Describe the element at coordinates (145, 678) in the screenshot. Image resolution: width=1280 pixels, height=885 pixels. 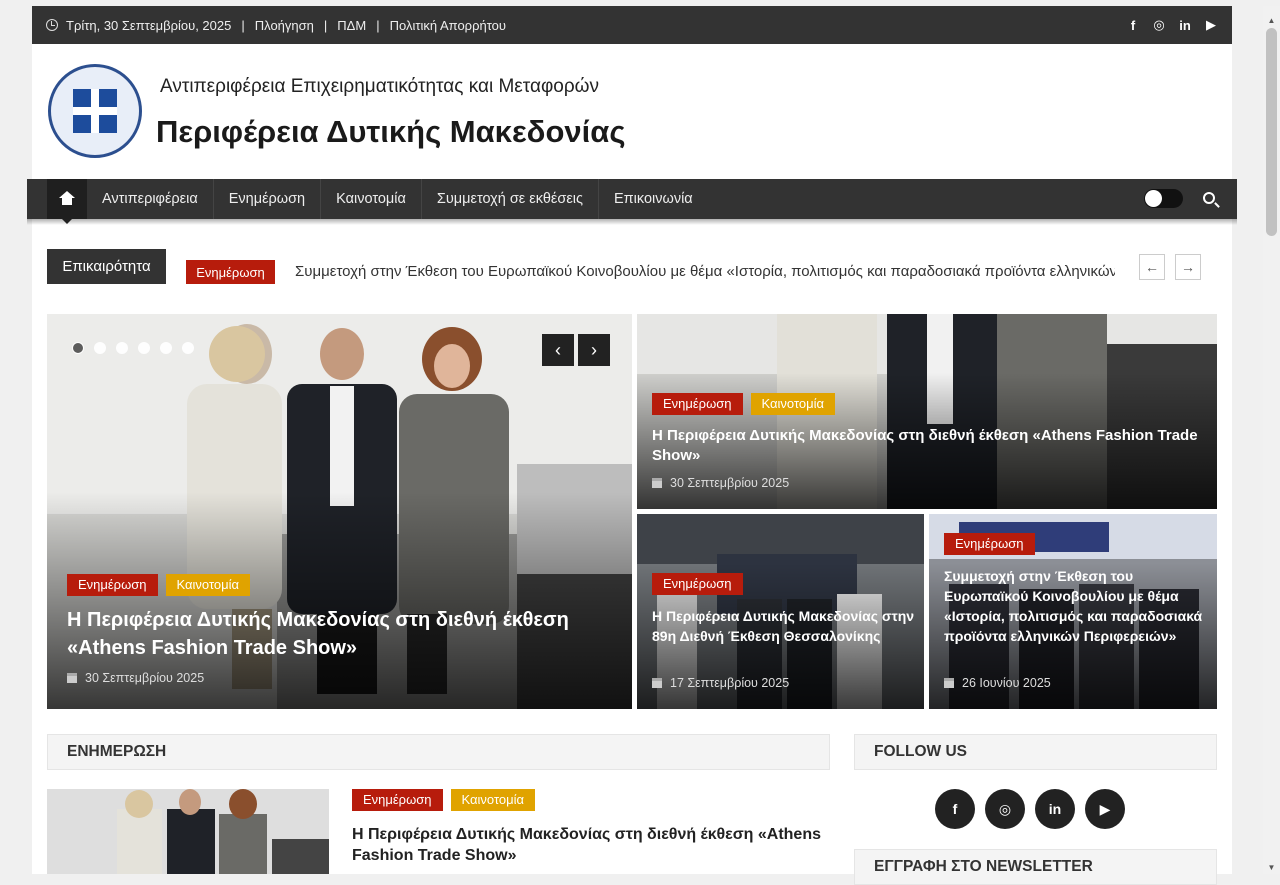
I see `slide-date: 30 Σεπτεμβρίου 2025` at that location.